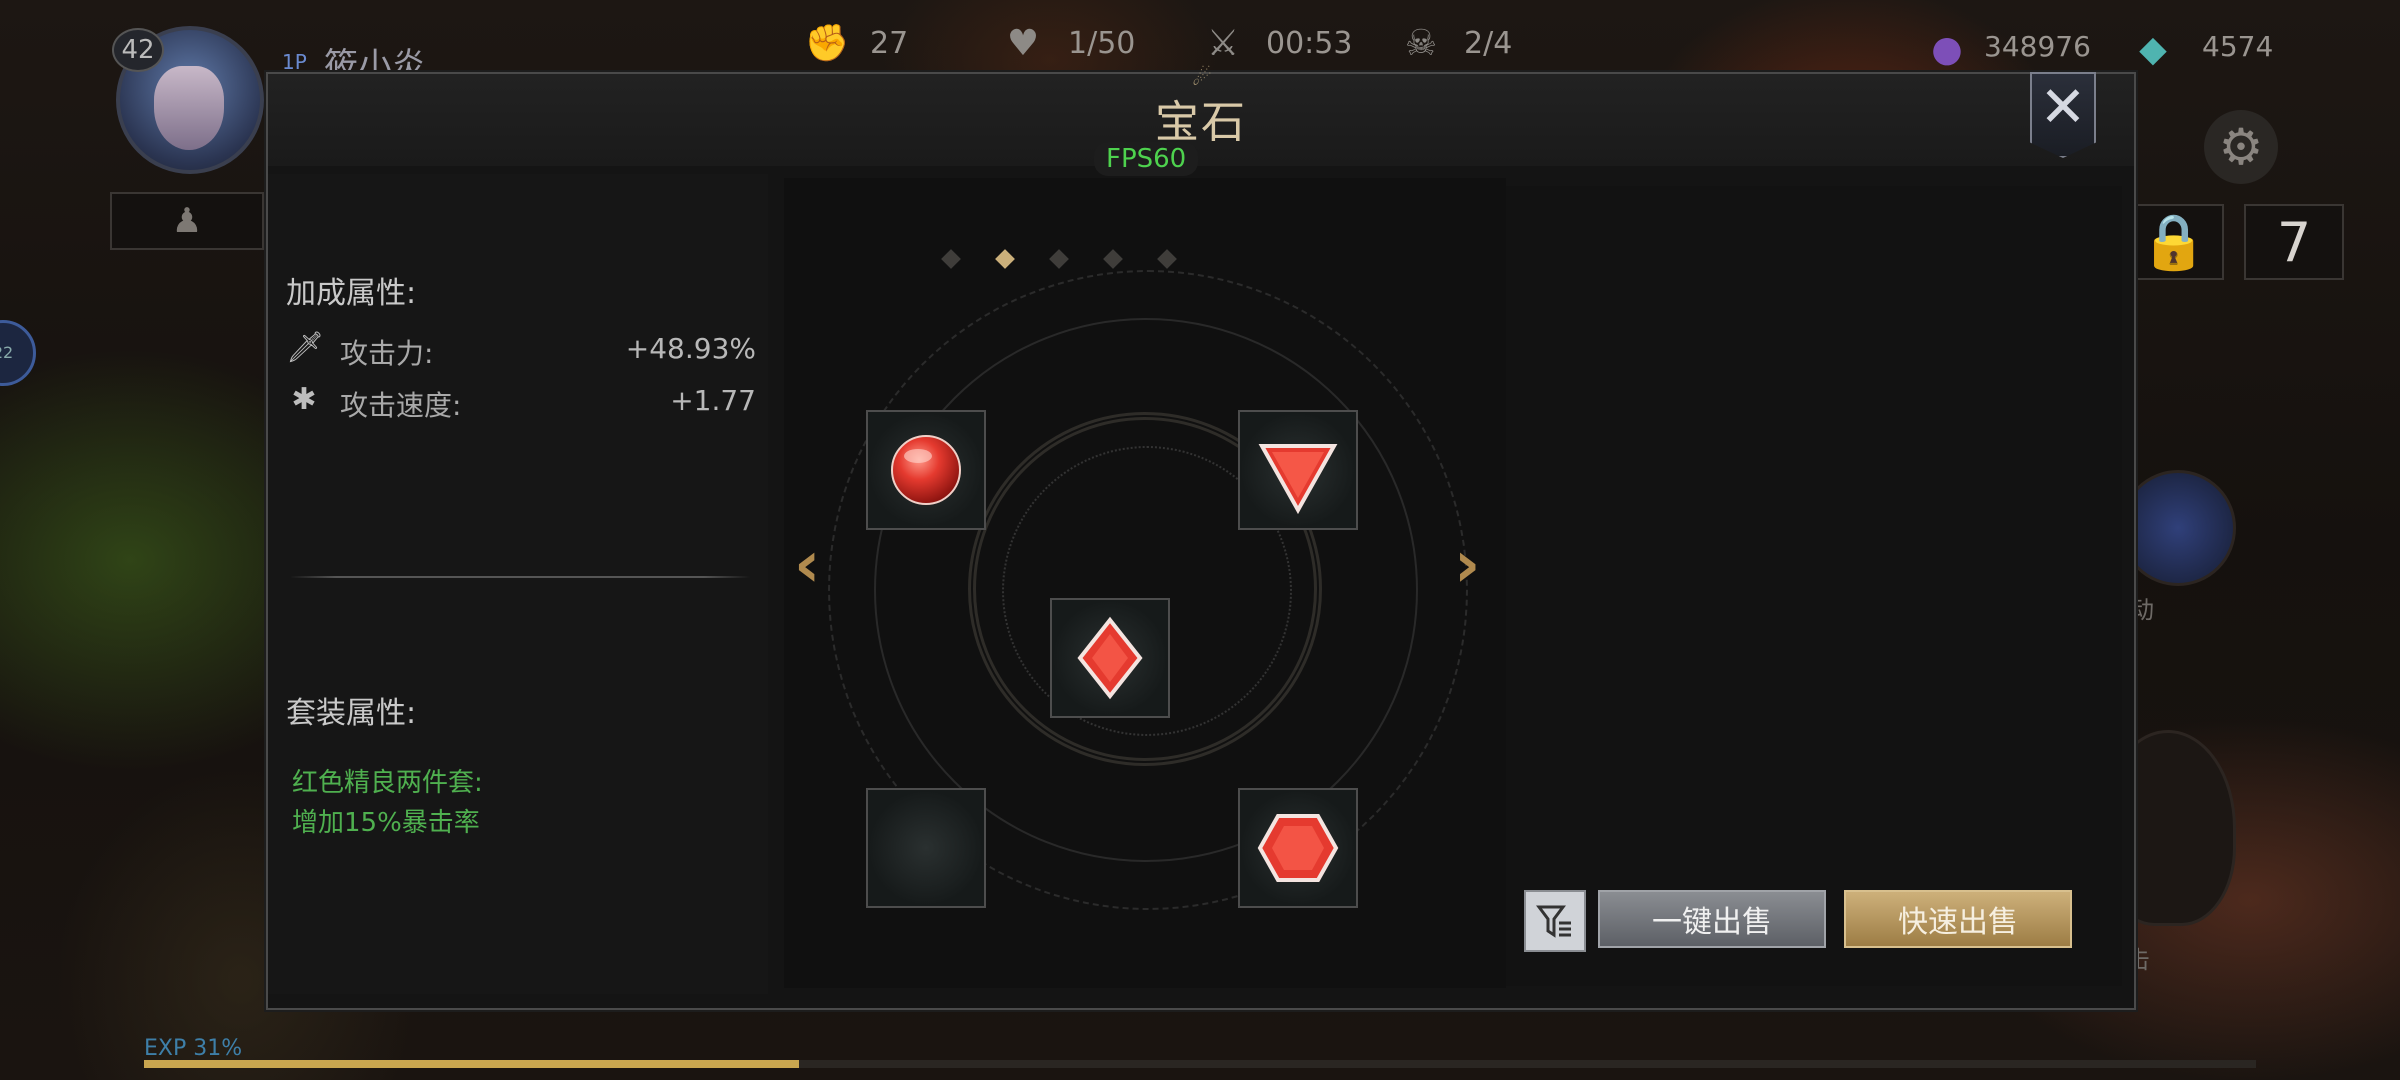 The image size is (2400, 1080). What do you see at coordinates (387, 783) in the screenshot?
I see `set-bonus-line: 红色精良两件套:` at bounding box center [387, 783].